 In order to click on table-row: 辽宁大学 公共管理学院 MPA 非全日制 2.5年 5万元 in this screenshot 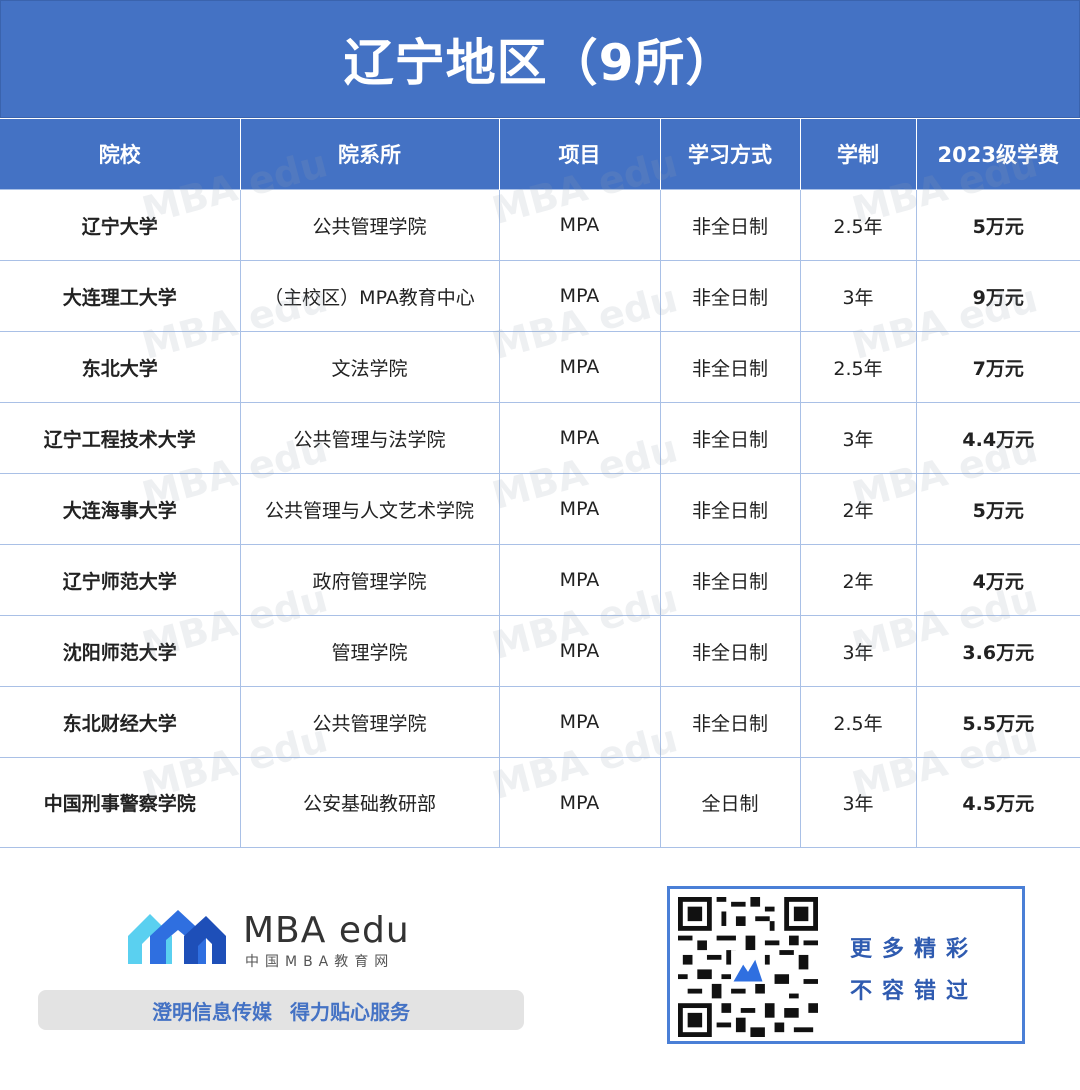, I will do `click(540, 225)`.